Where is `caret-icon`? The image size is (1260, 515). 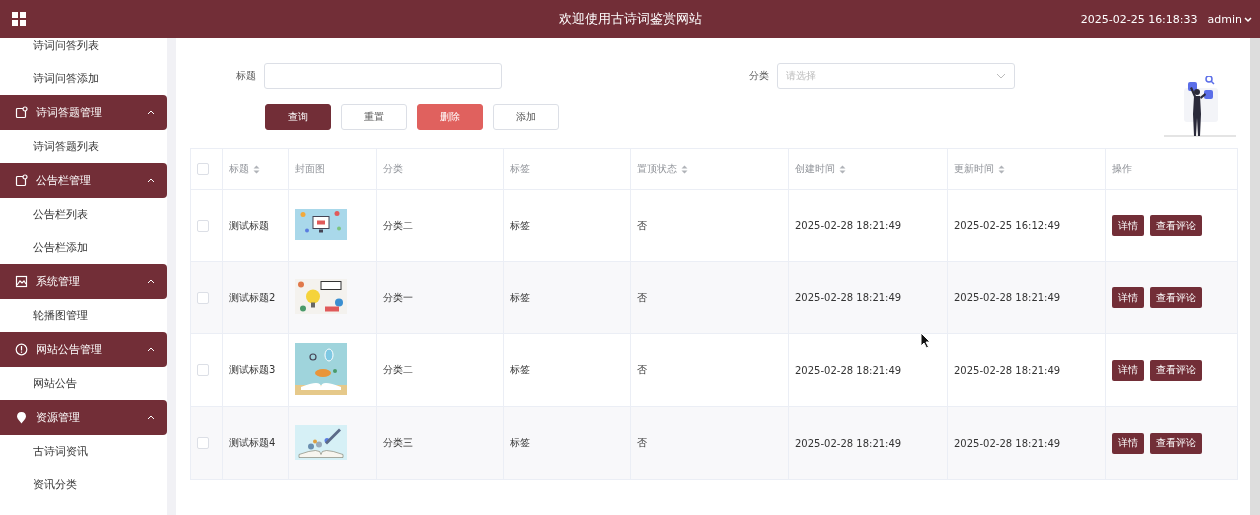
caret-icon is located at coordinates (1248, 19).